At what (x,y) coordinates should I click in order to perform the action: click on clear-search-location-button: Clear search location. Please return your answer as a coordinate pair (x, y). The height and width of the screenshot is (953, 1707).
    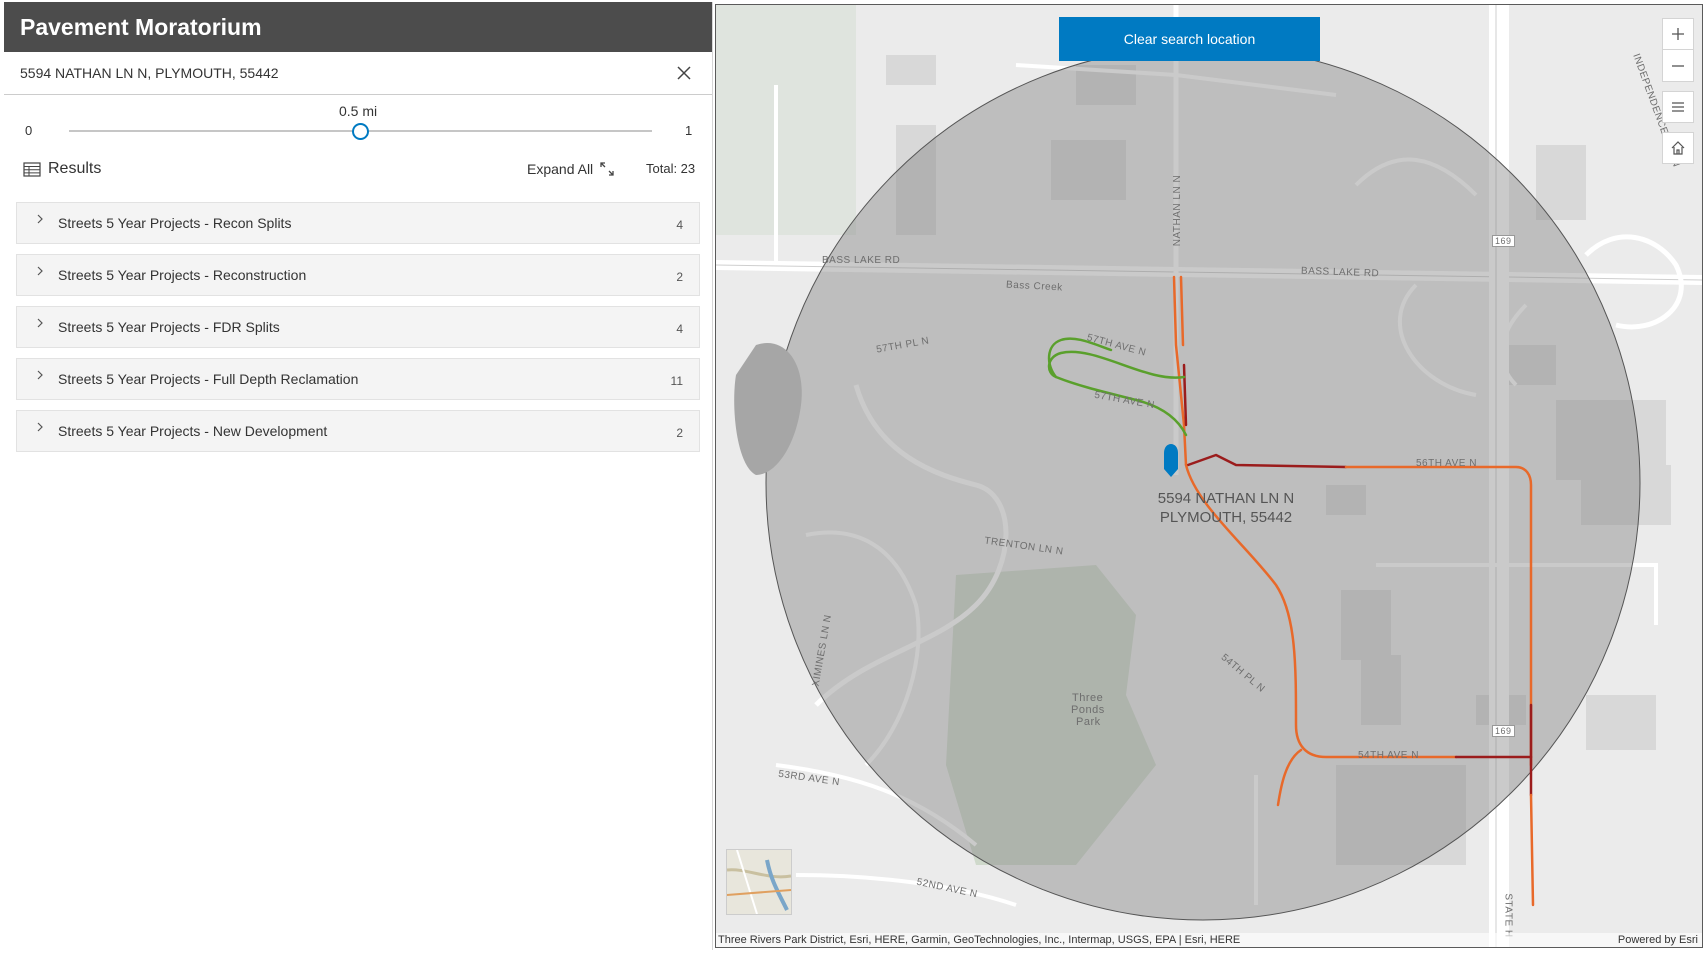
    Looking at the image, I should click on (1189, 39).